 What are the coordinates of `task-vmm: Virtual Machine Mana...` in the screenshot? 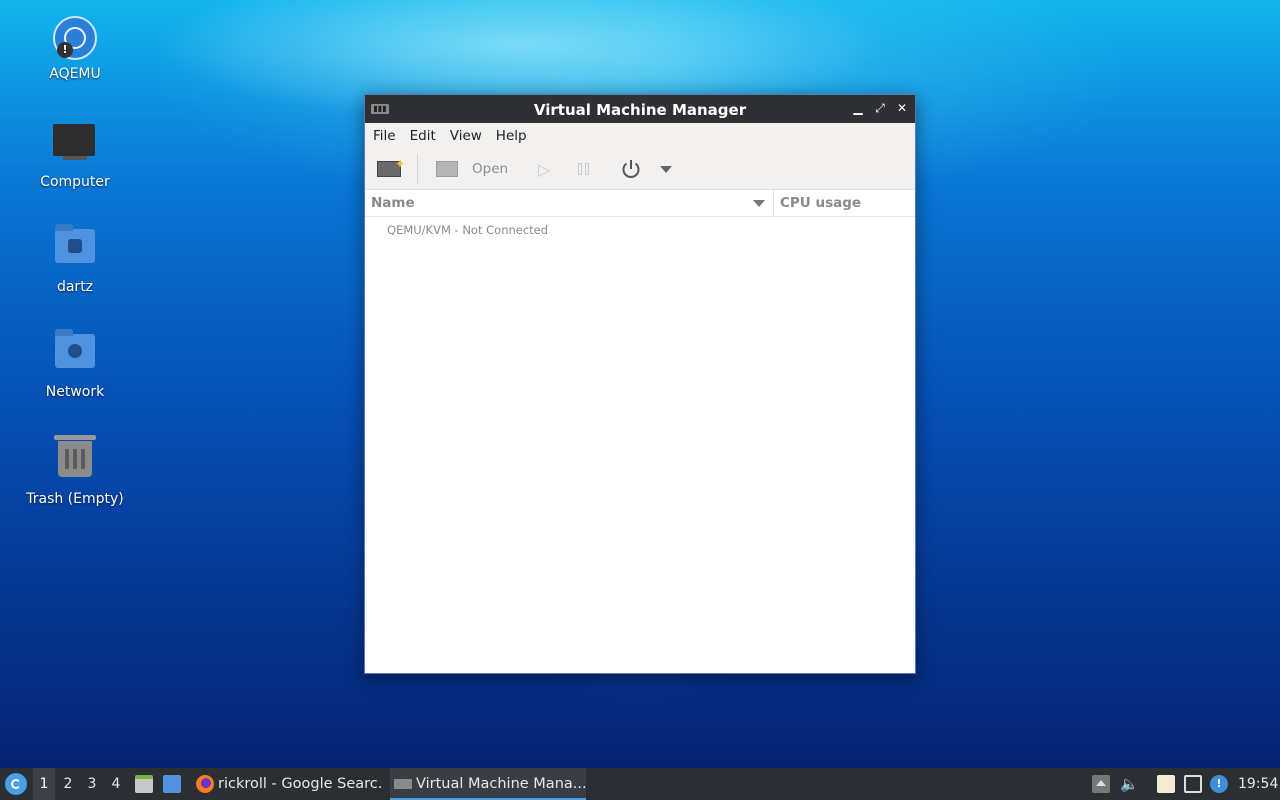 It's located at (488, 784).